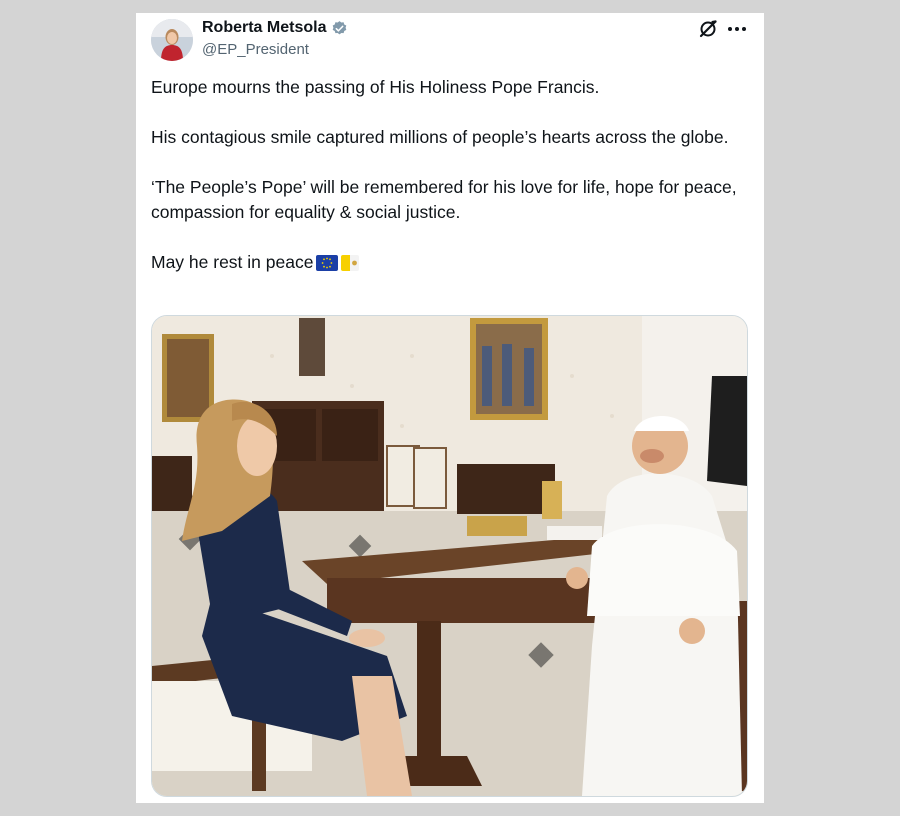 This screenshot has height=816, width=900. I want to click on grok-icon, so click(708, 29).